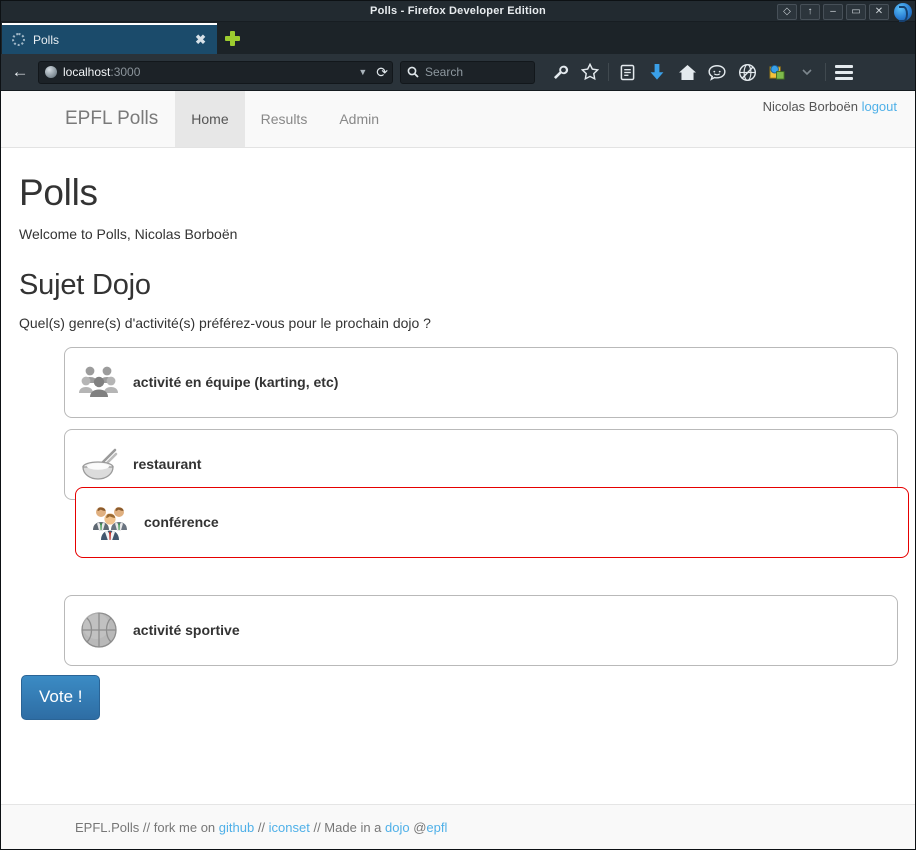 Image resolution: width=916 pixels, height=850 pixels. Describe the element at coordinates (87, 72) in the screenshot. I see `url-host: localhost` at that location.